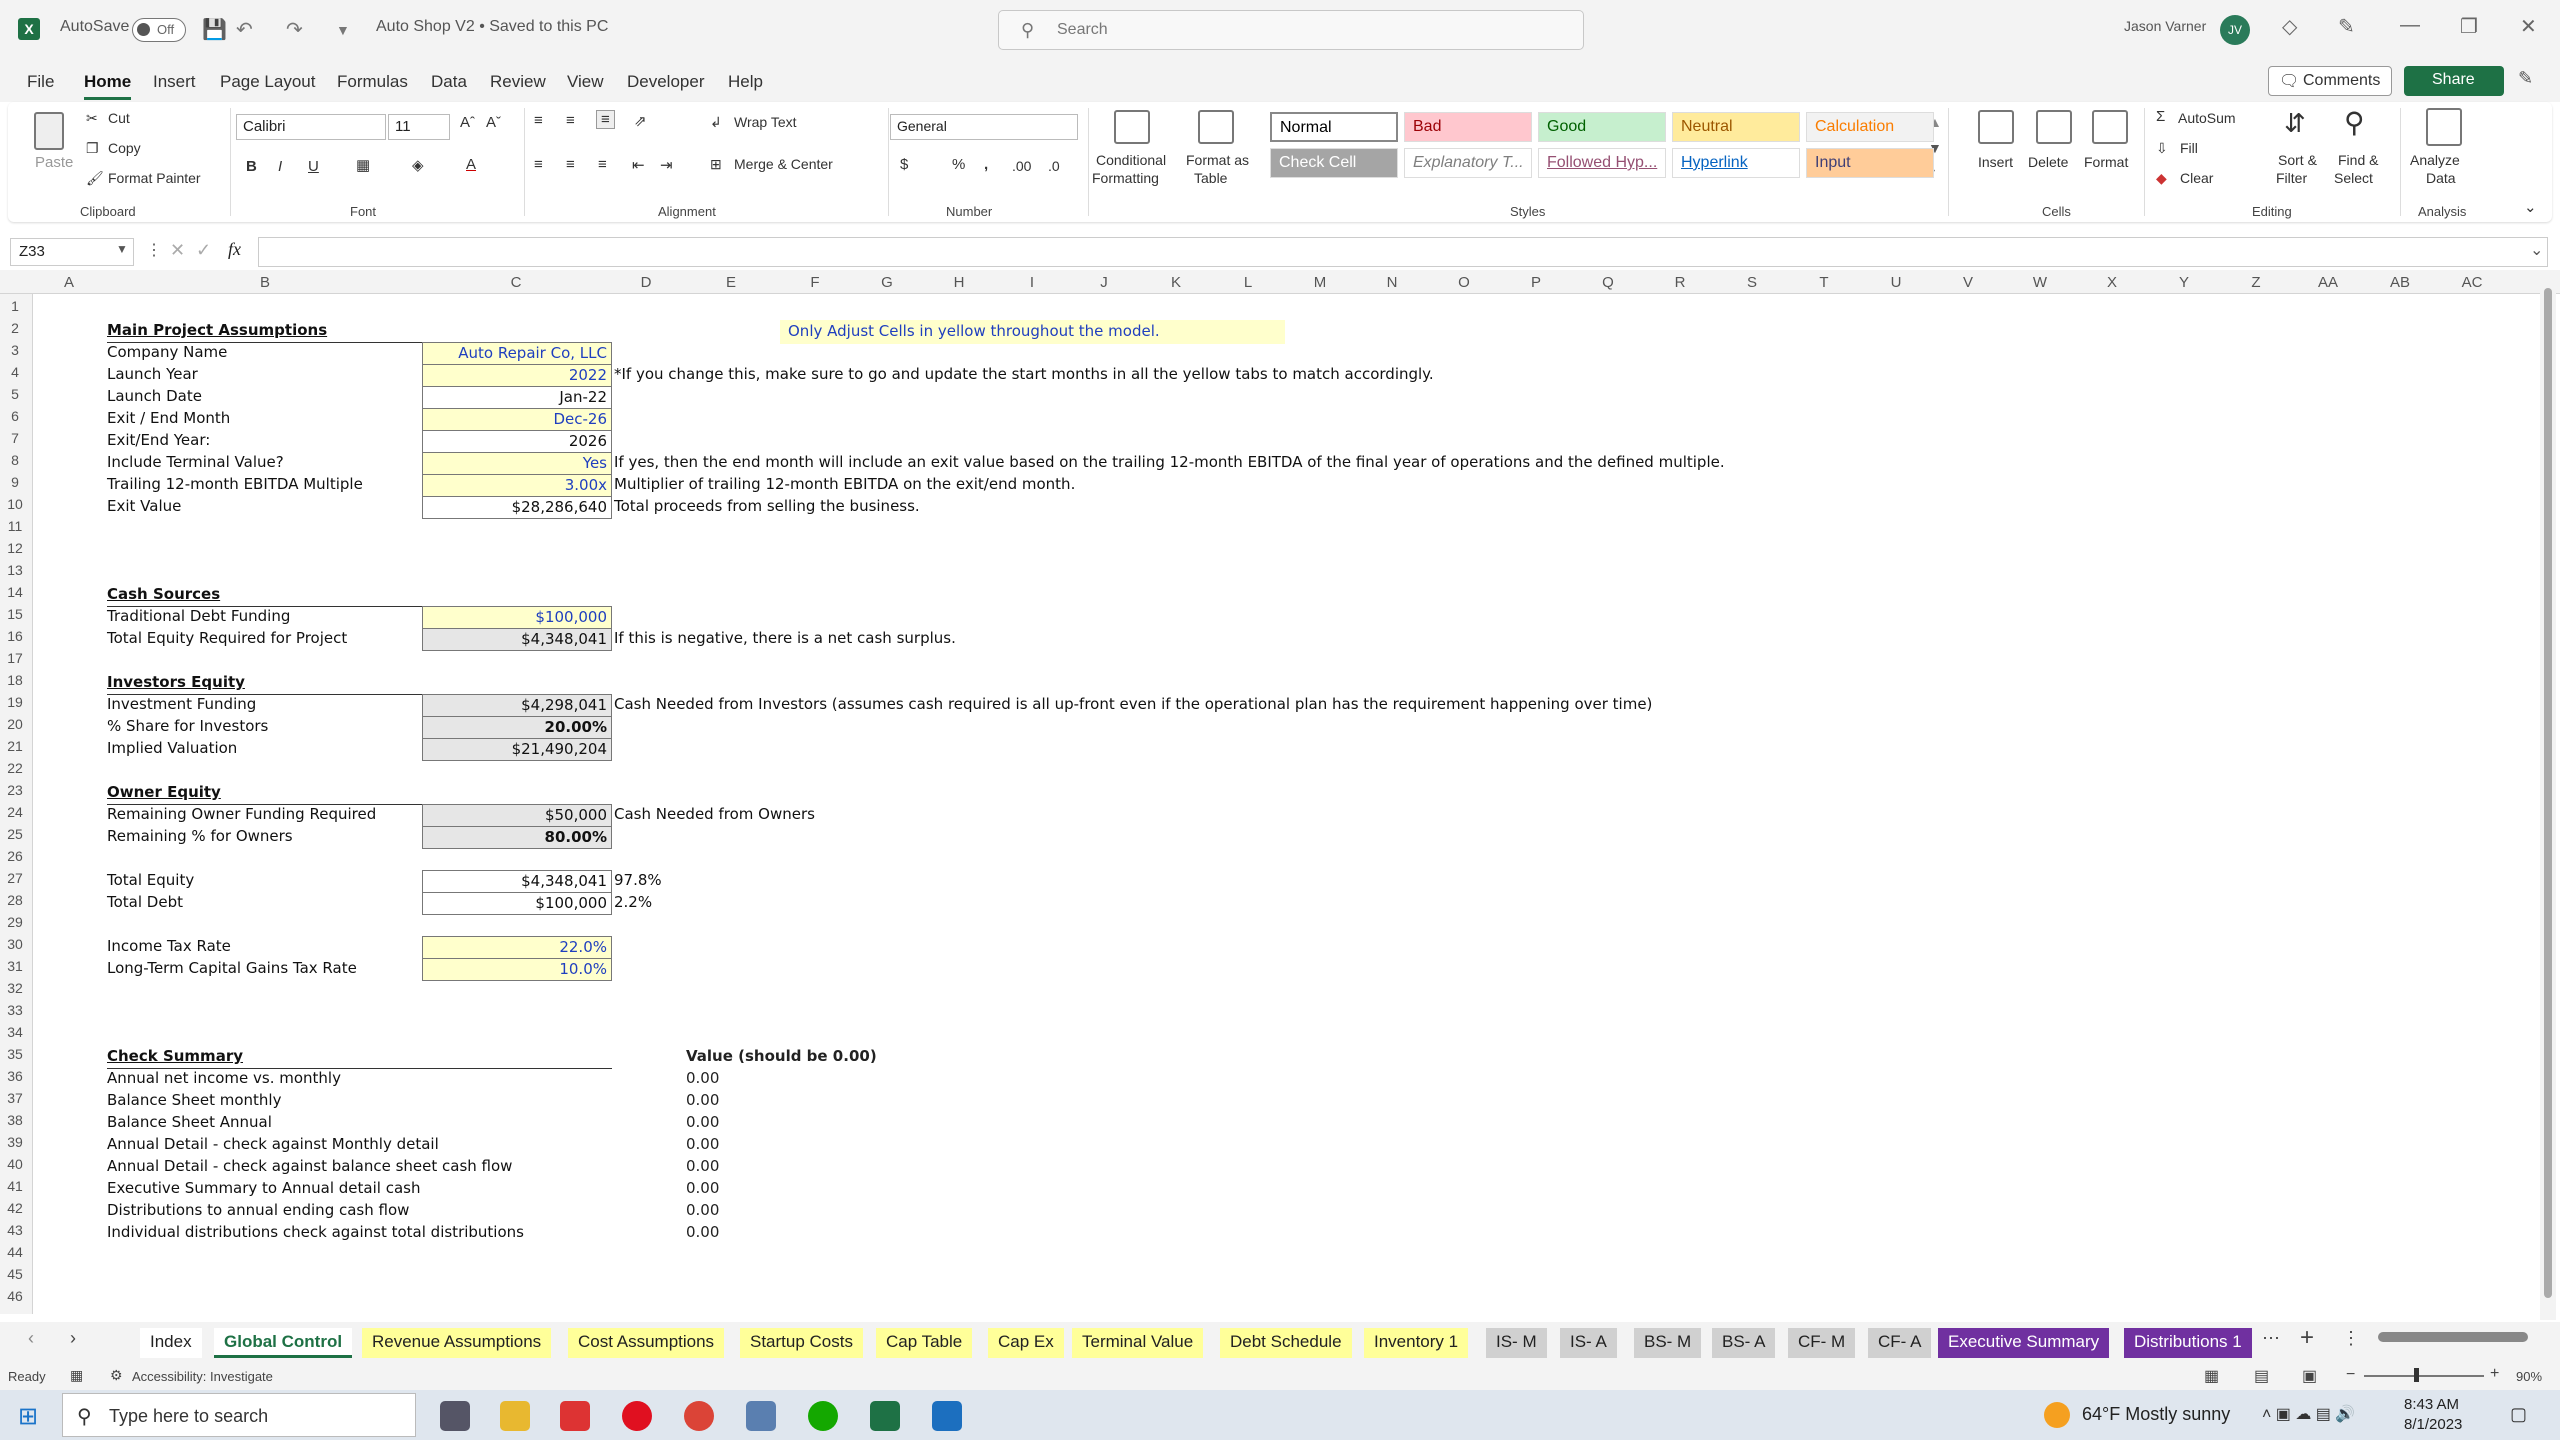  Describe the element at coordinates (457, 1343) in the screenshot. I see `sheet-tab-revenue-assumptions: Revenue Assumptions` at that location.